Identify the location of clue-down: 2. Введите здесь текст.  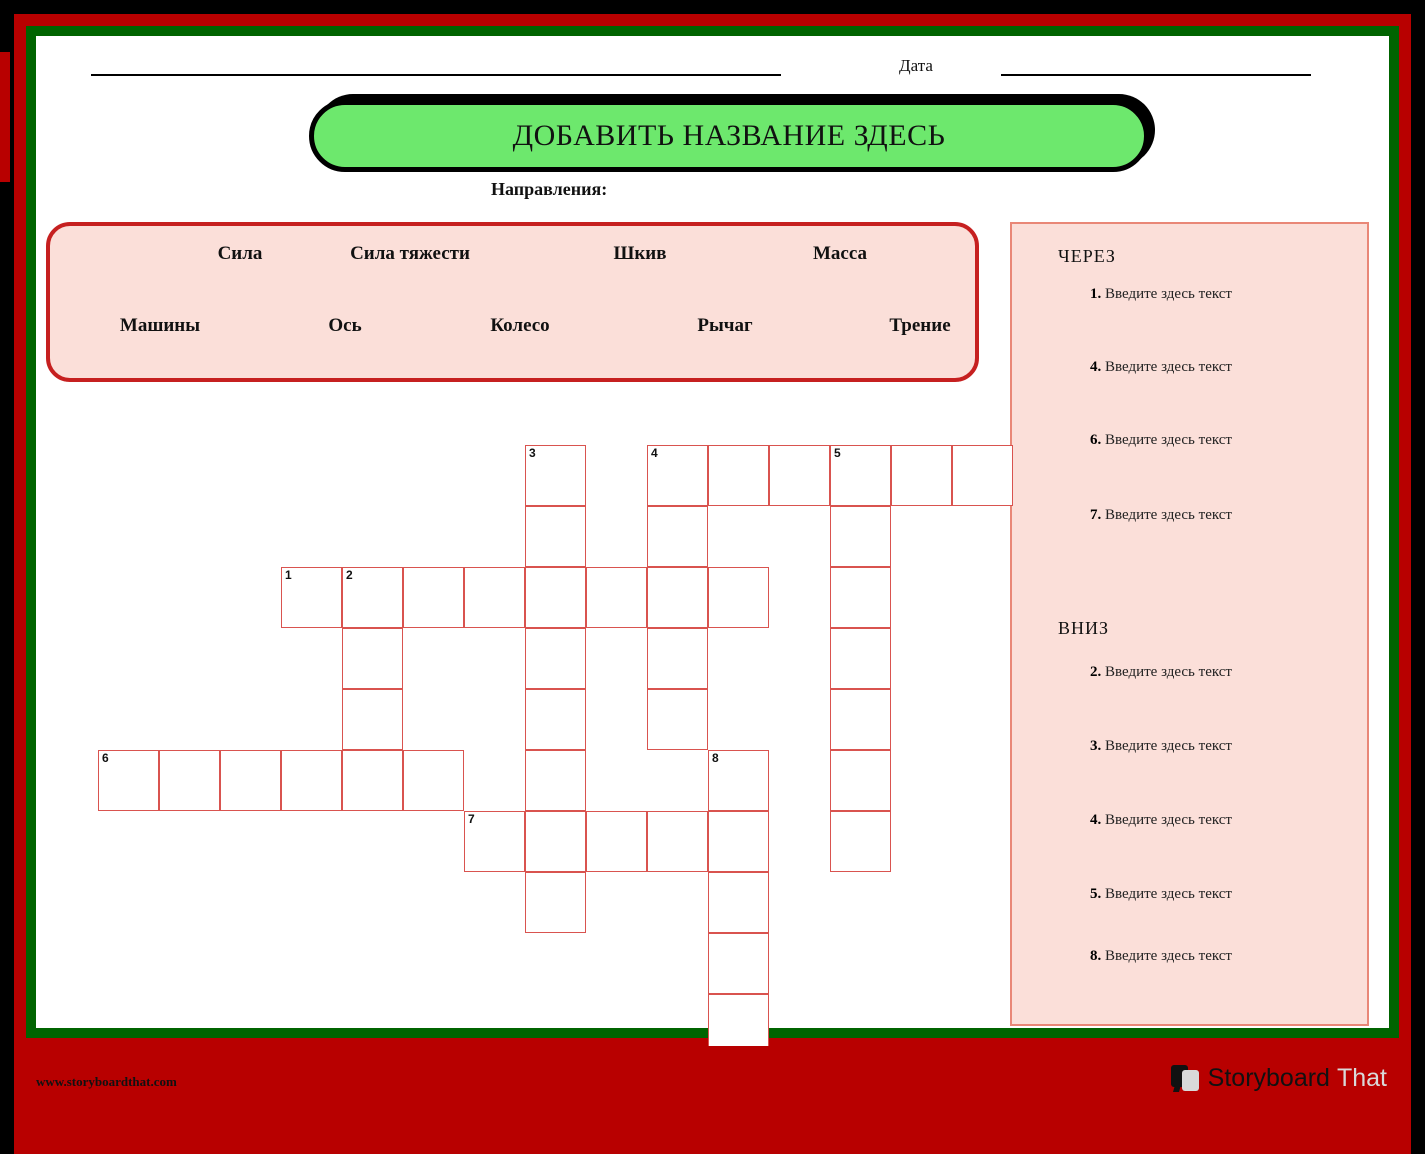
(1161, 672).